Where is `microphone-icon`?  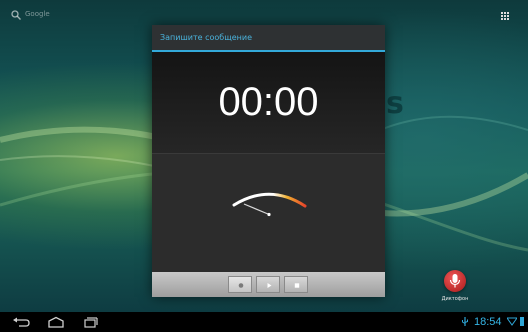
microphone-icon is located at coordinates (455, 281).